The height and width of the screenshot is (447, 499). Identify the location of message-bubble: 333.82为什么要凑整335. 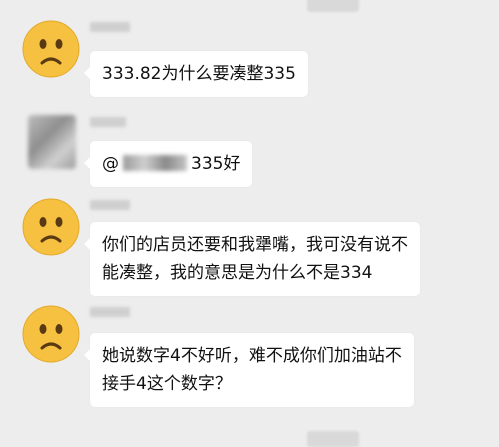
(196, 74).